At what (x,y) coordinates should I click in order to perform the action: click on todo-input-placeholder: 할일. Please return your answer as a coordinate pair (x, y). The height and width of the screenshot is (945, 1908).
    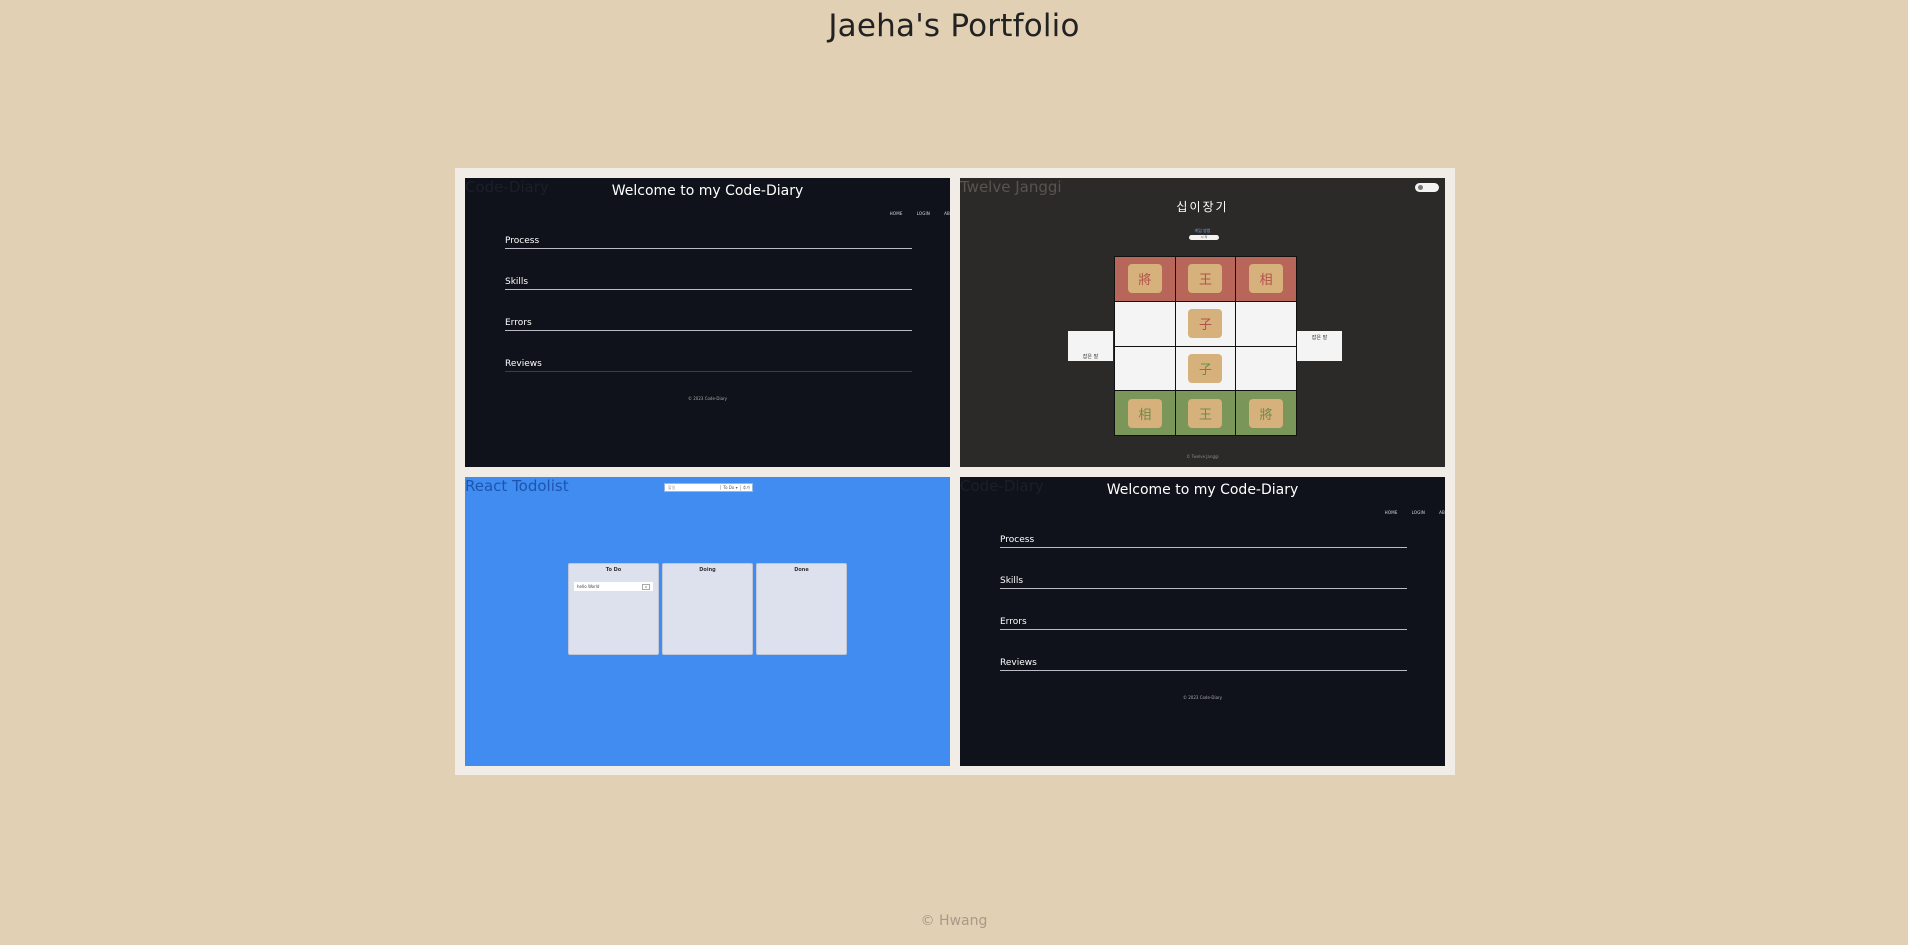
    Looking at the image, I should click on (672, 487).